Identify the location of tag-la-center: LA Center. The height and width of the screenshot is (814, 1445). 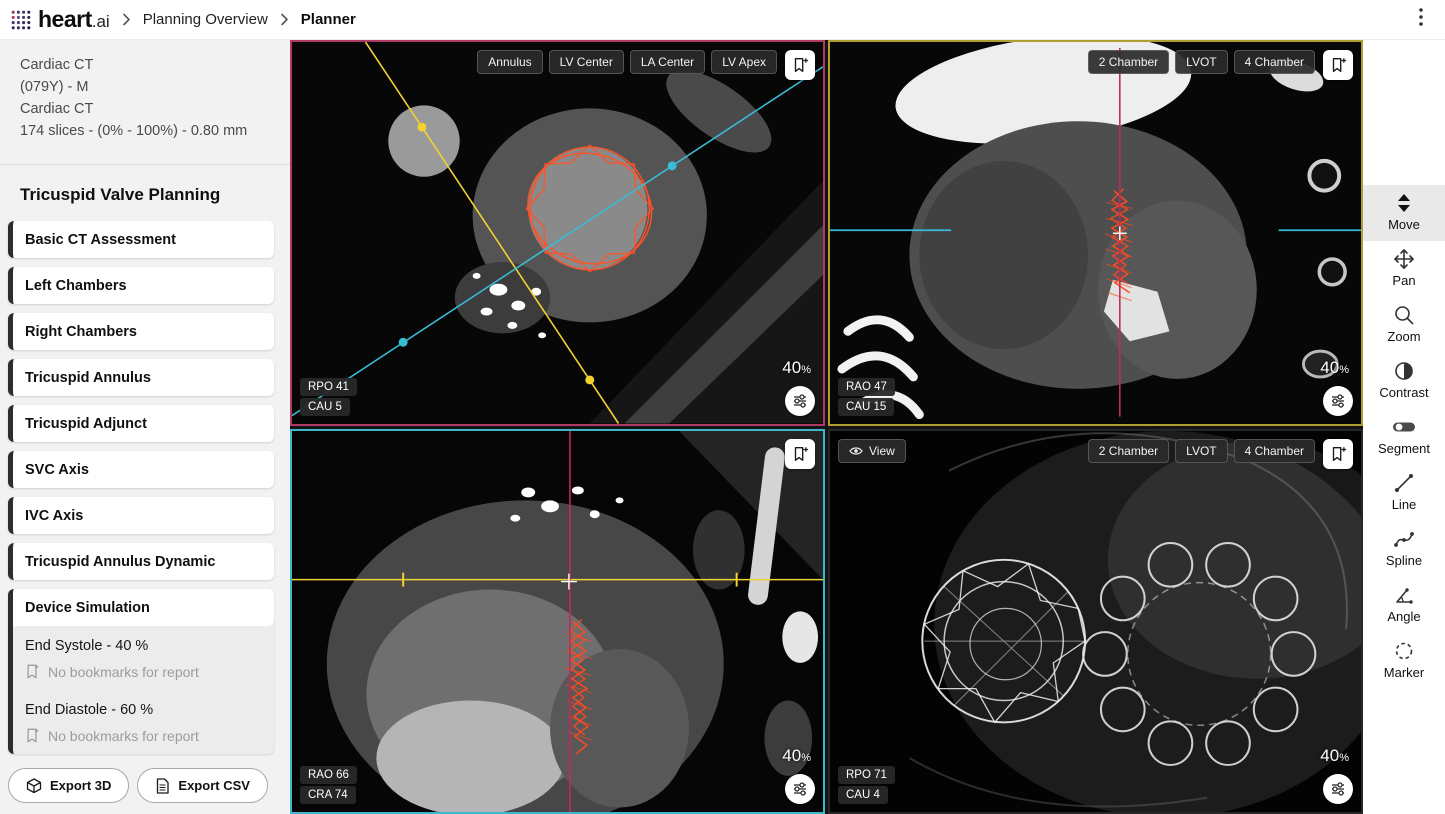
(667, 62).